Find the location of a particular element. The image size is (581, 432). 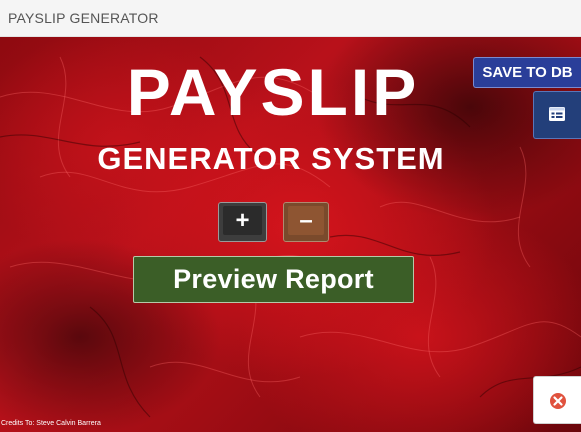

preview-report-button: Preview Report is located at coordinates (273, 279).